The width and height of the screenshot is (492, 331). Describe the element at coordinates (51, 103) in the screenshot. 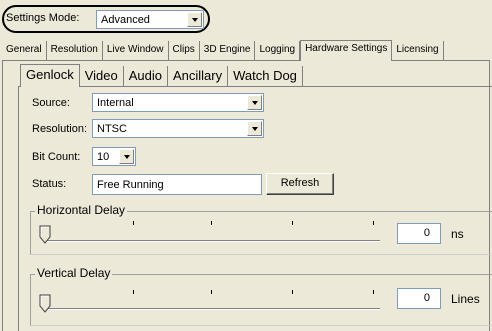

I see `source-label: Source:` at that location.